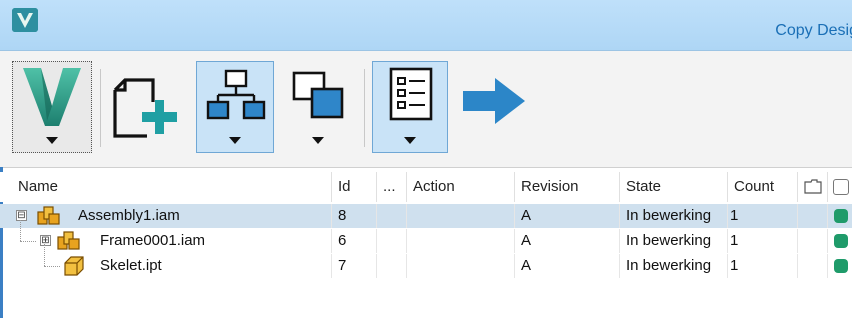 This screenshot has width=852, height=318. I want to click on cell-name: Assembly1.iam, so click(202, 216).